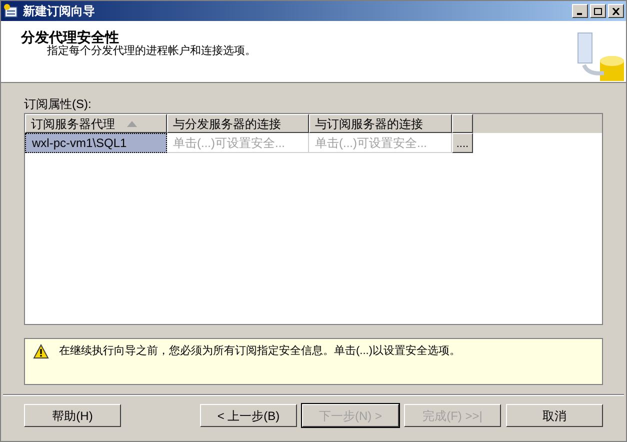 This screenshot has height=442, width=627. I want to click on column-header: 与分发服务器的连接, so click(238, 123).